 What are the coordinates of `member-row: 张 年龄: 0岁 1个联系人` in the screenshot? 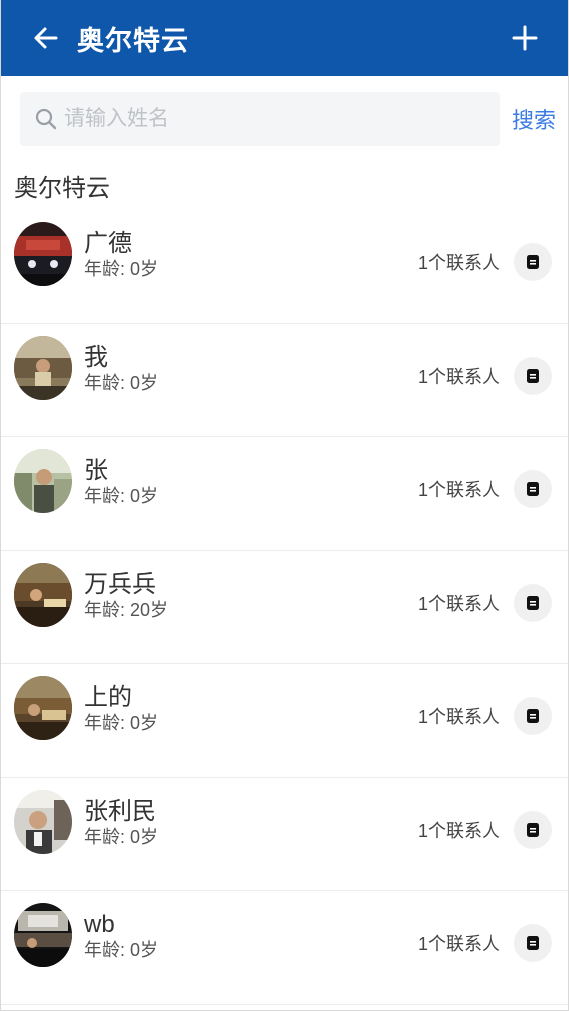 It's located at (284, 494).